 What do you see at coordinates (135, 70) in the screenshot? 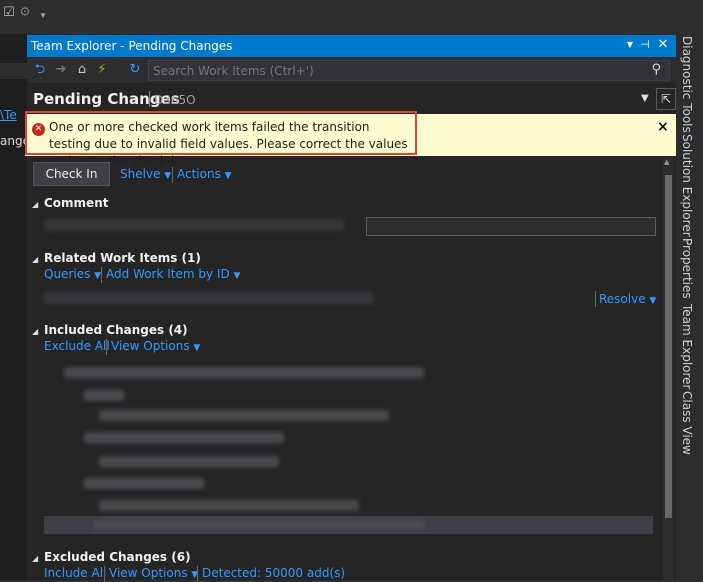
I see `refresh-icon: ↻` at bounding box center [135, 70].